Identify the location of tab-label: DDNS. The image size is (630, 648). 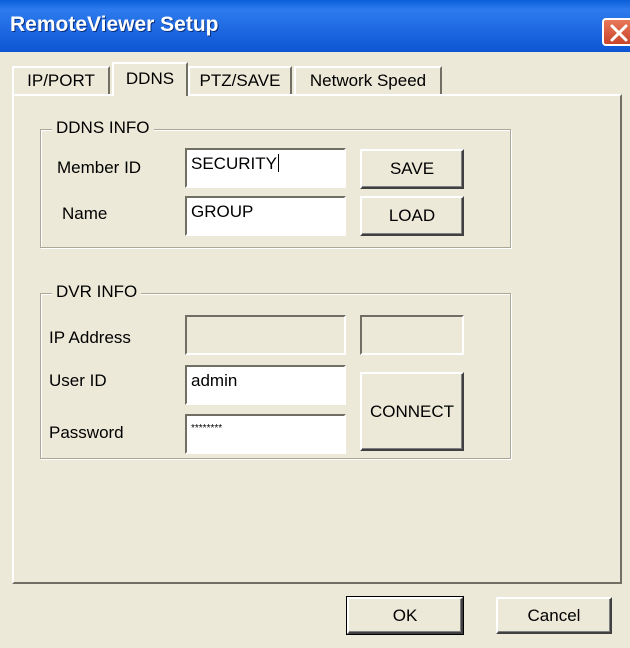
(150, 78).